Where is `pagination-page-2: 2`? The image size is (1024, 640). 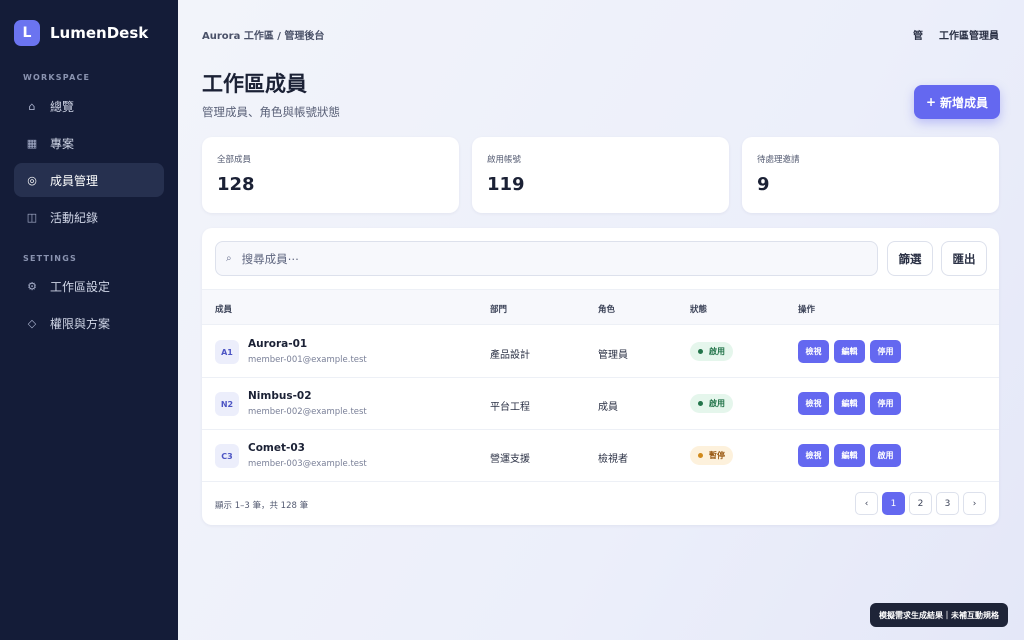 pagination-page-2: 2 is located at coordinates (920, 503).